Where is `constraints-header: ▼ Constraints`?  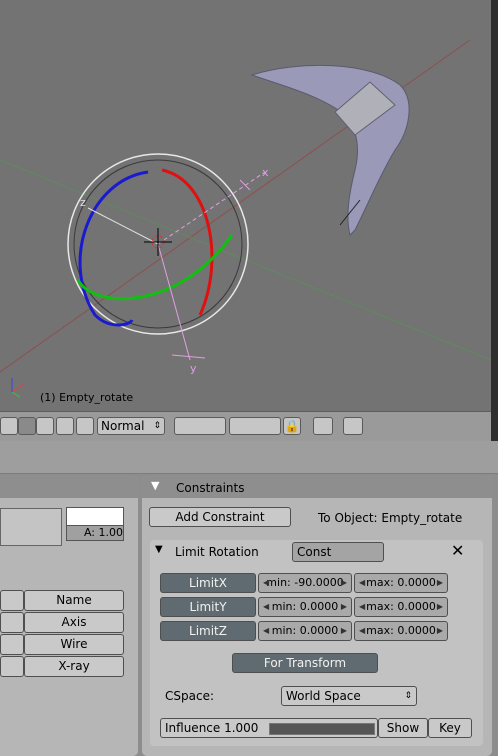 constraints-header: ▼ Constraints is located at coordinates (317, 487).